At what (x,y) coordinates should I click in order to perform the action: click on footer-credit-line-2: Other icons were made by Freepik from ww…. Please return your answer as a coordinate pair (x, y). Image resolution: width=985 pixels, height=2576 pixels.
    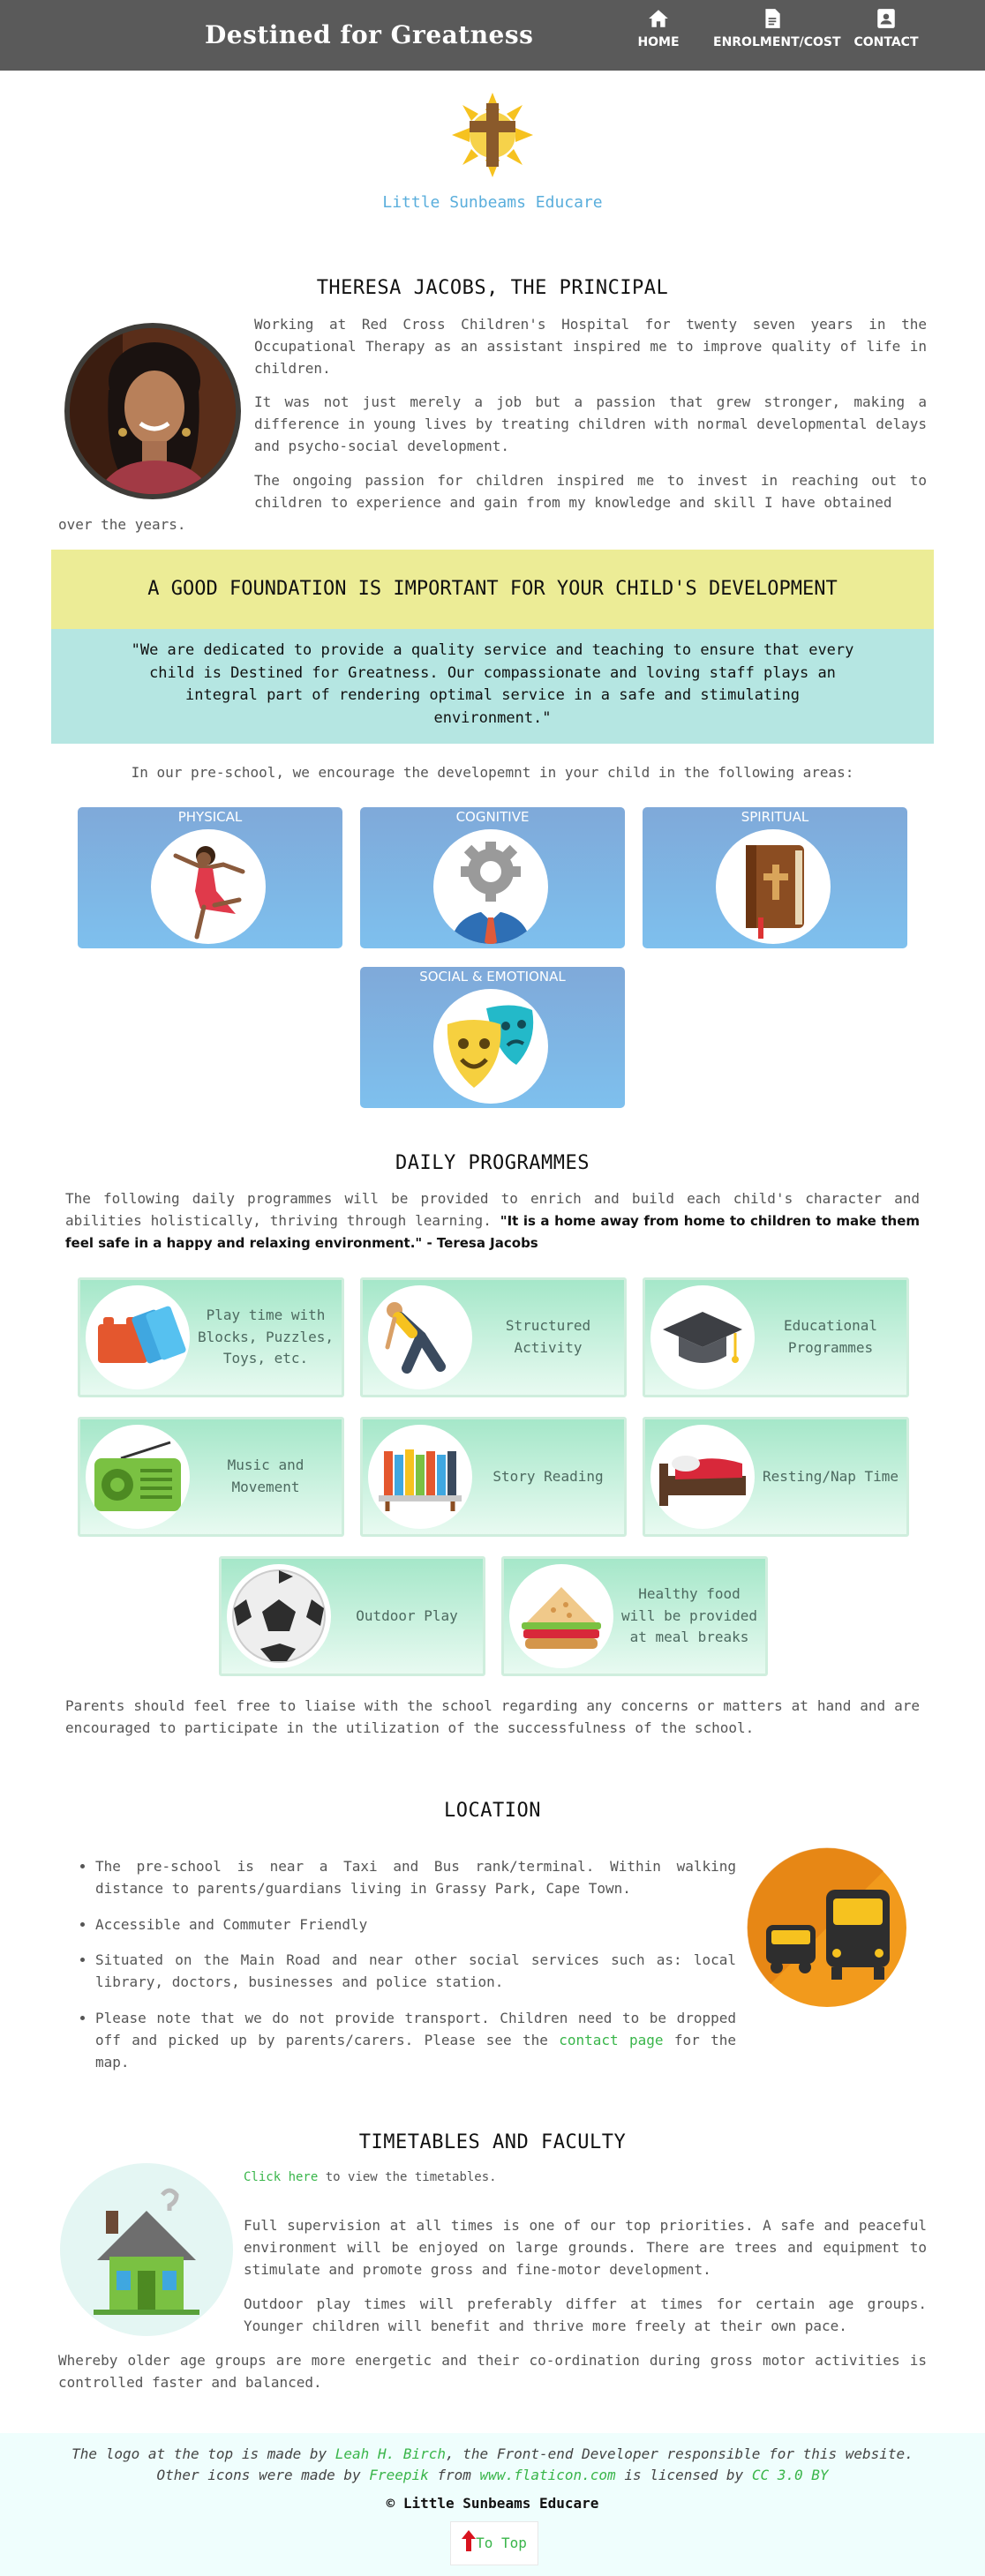
    Looking at the image, I should click on (492, 2476).